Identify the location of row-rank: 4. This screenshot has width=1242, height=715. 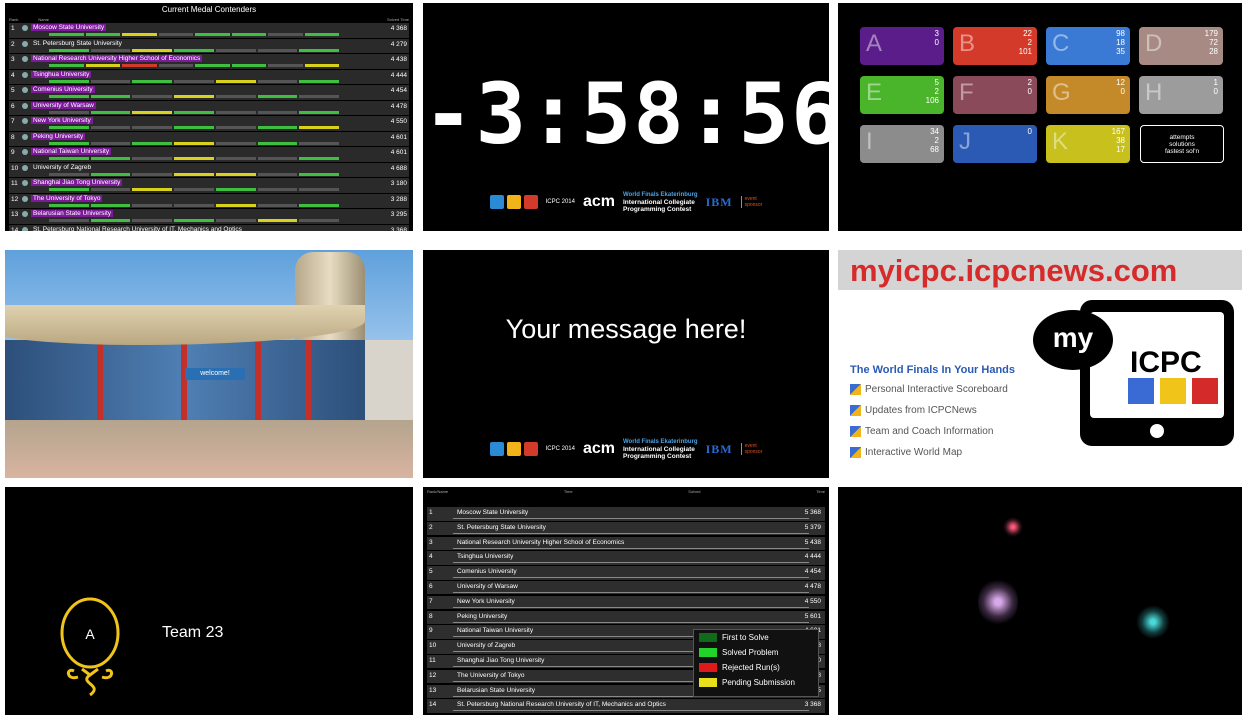
(431, 557).